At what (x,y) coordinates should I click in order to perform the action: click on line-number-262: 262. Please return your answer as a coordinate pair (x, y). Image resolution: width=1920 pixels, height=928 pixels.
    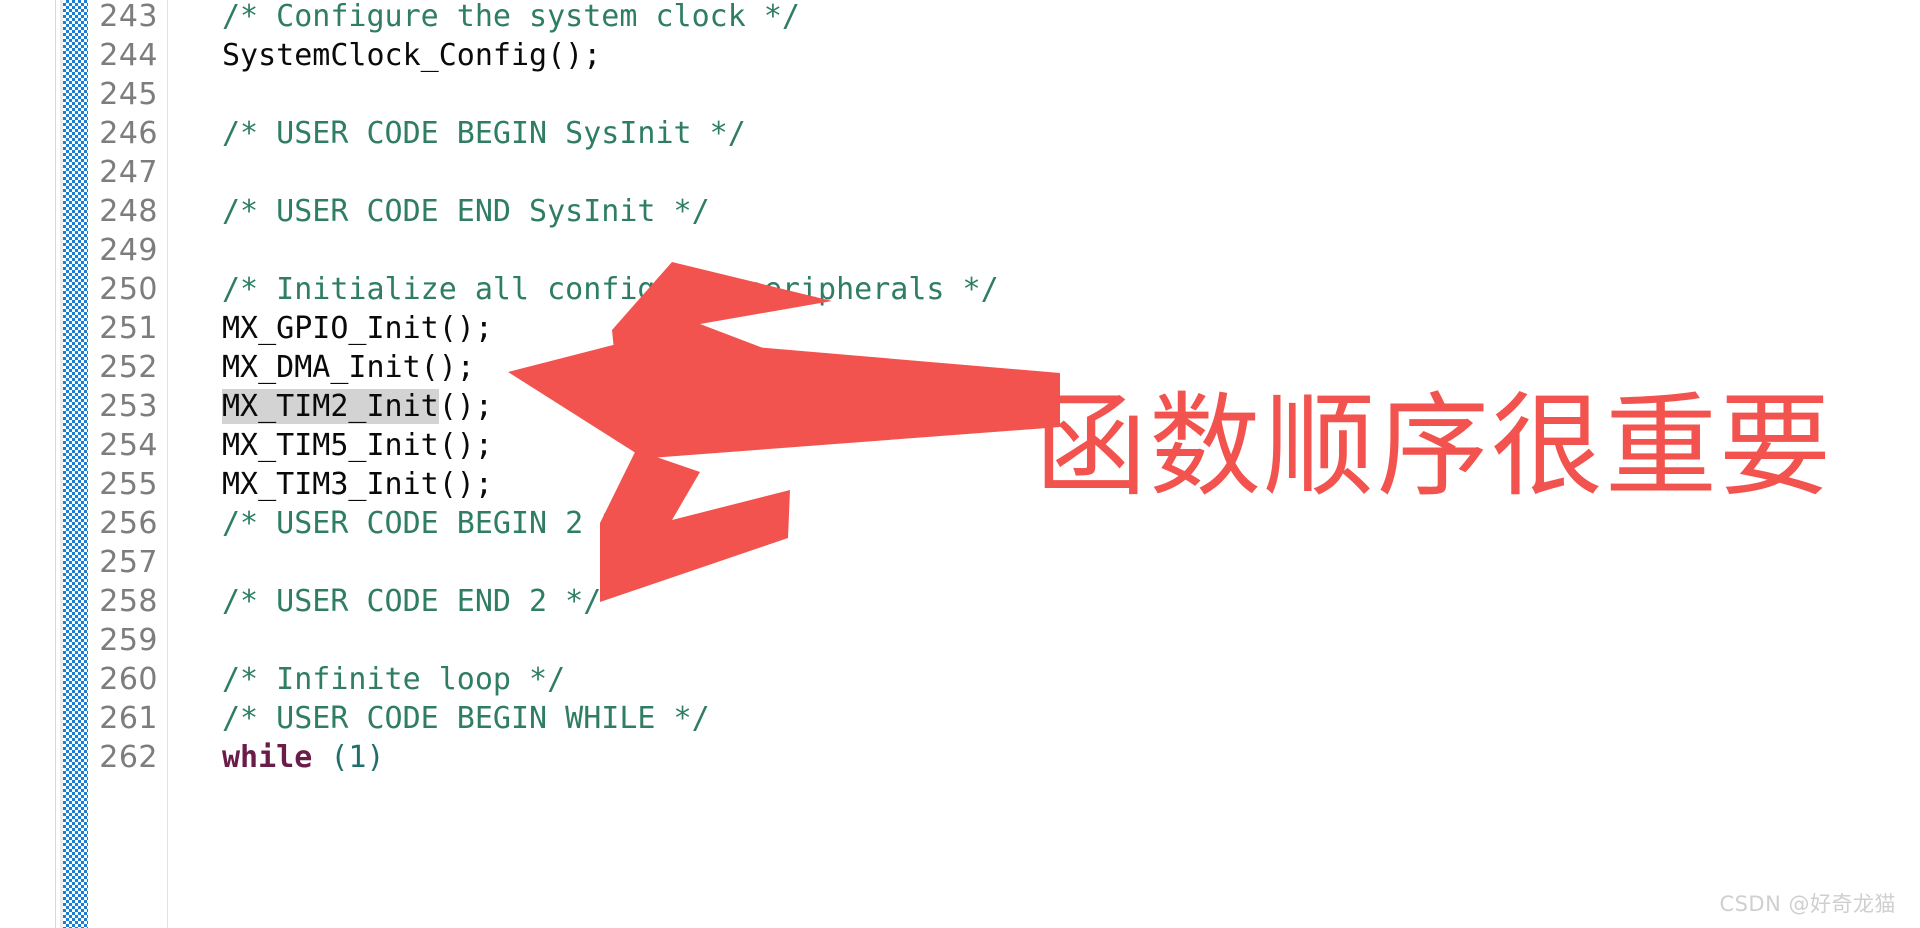
    Looking at the image, I should click on (128, 757).